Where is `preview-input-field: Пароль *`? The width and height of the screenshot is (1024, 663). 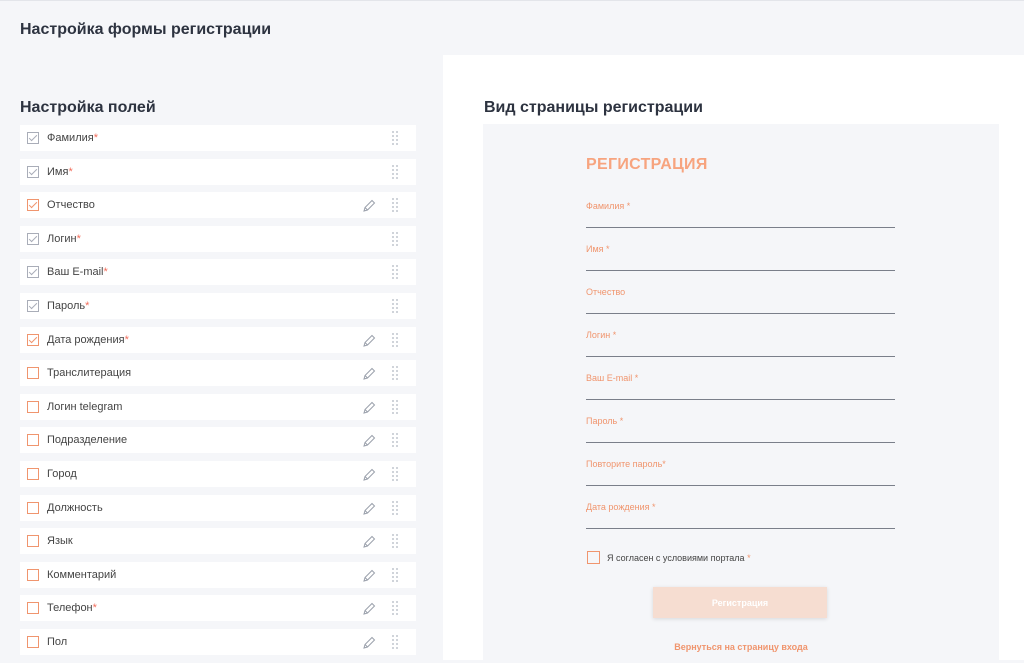 preview-input-field: Пароль * is located at coordinates (740, 429).